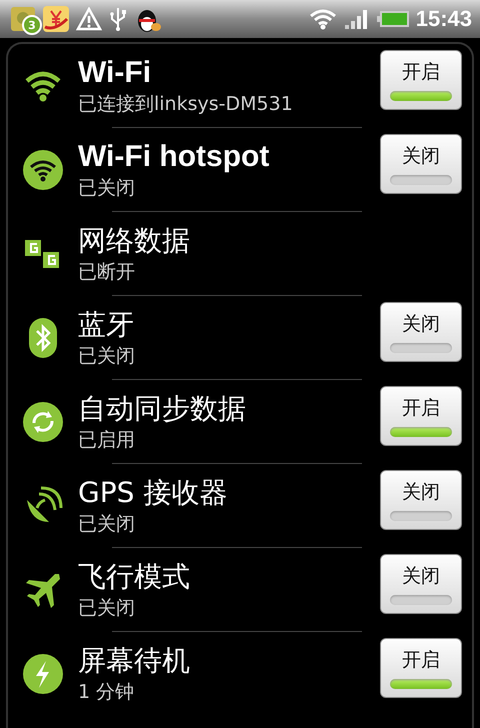 The height and width of the screenshot is (728, 480). What do you see at coordinates (186, 104) in the screenshot?
I see `setting-status: 已连接到linksys-DM531` at bounding box center [186, 104].